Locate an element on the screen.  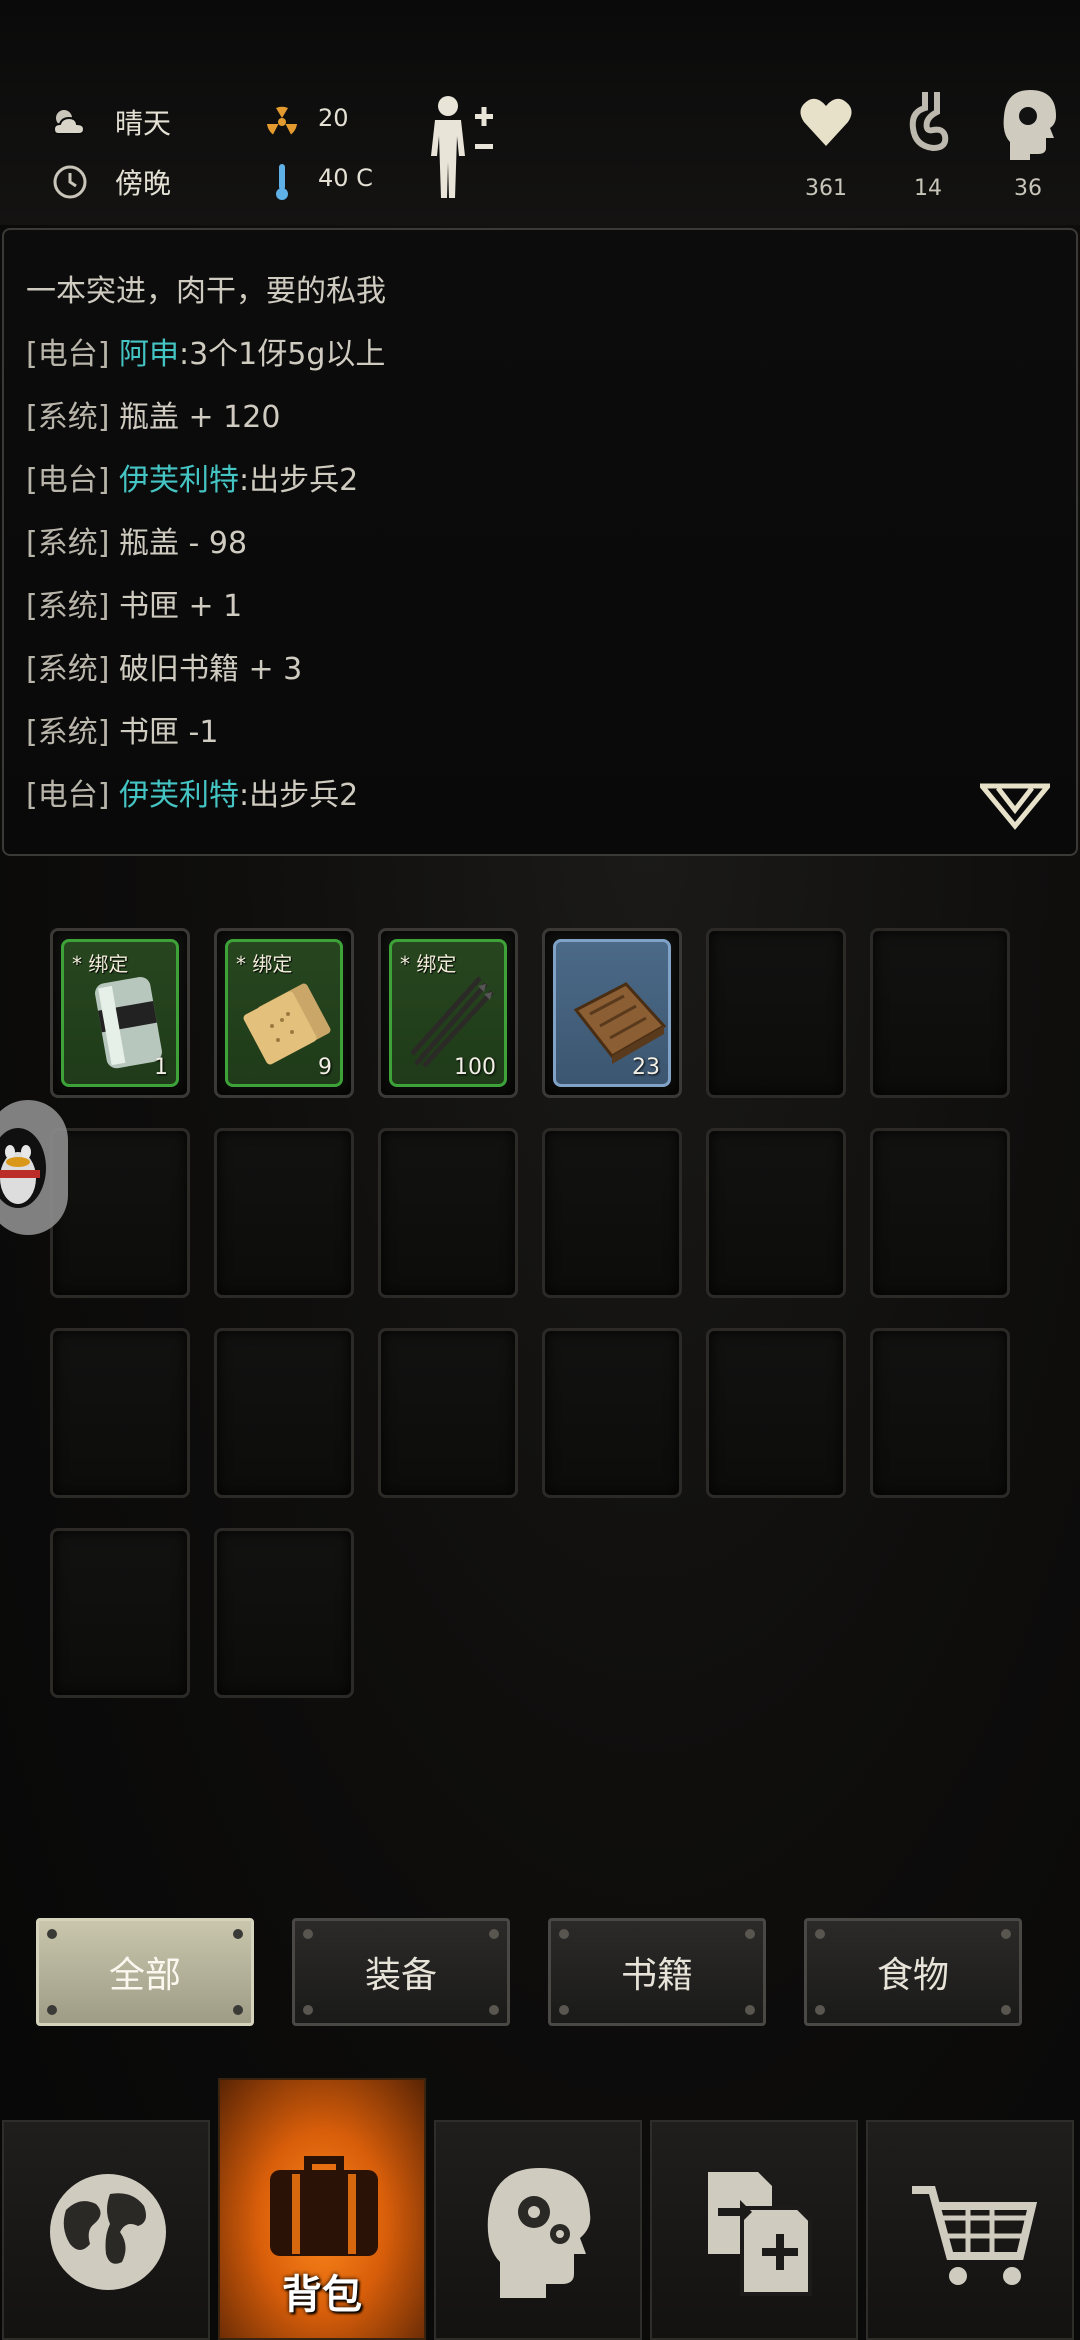
item-quantity: 1 is located at coordinates (161, 1067).